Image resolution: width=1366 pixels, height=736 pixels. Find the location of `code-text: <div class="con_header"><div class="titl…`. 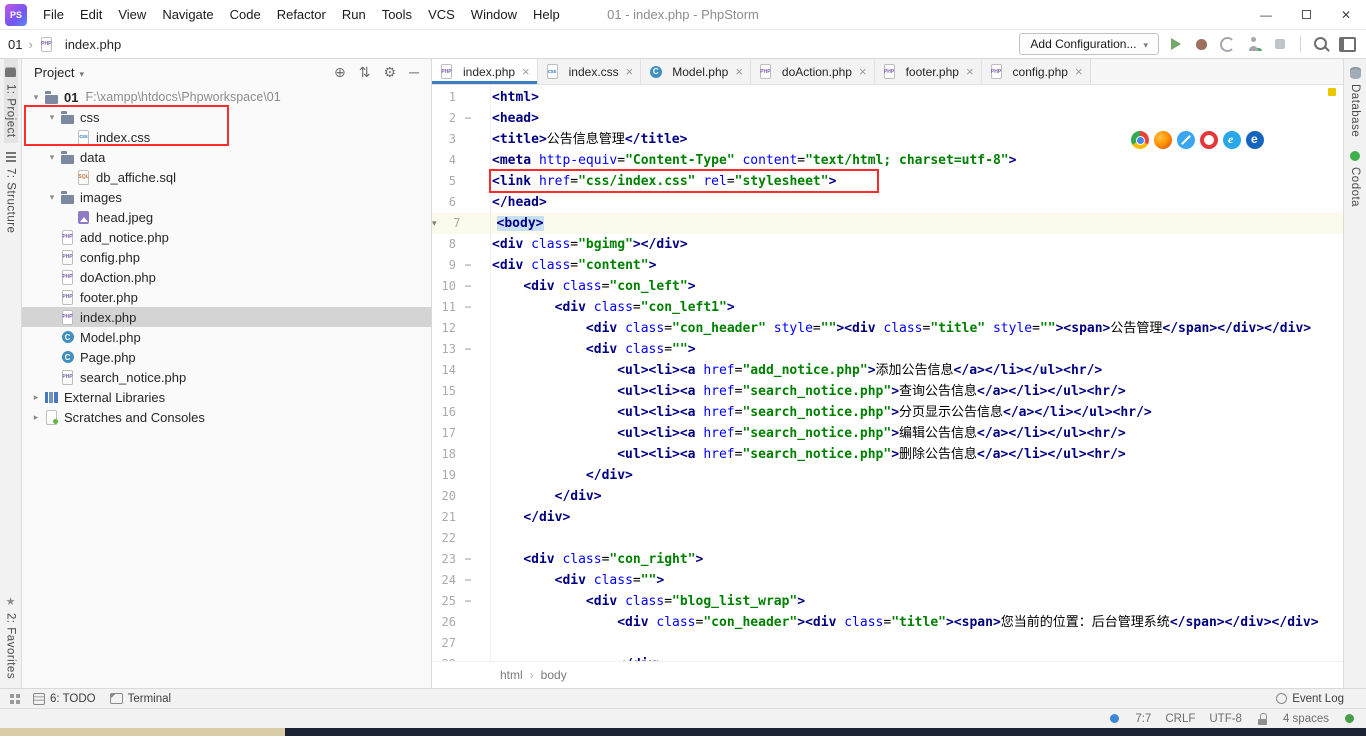

code-text: <div class="con_header"><div class="titl… is located at coordinates (905, 622).